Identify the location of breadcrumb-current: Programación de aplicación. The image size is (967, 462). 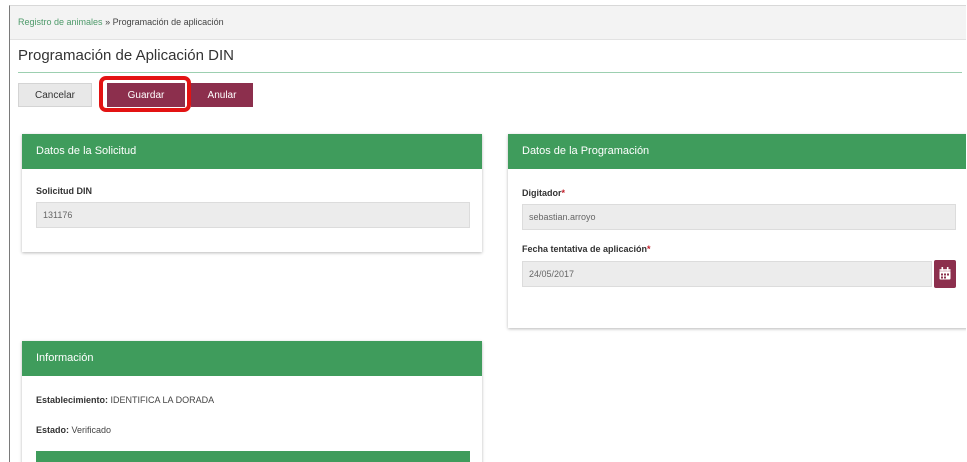
(168, 22).